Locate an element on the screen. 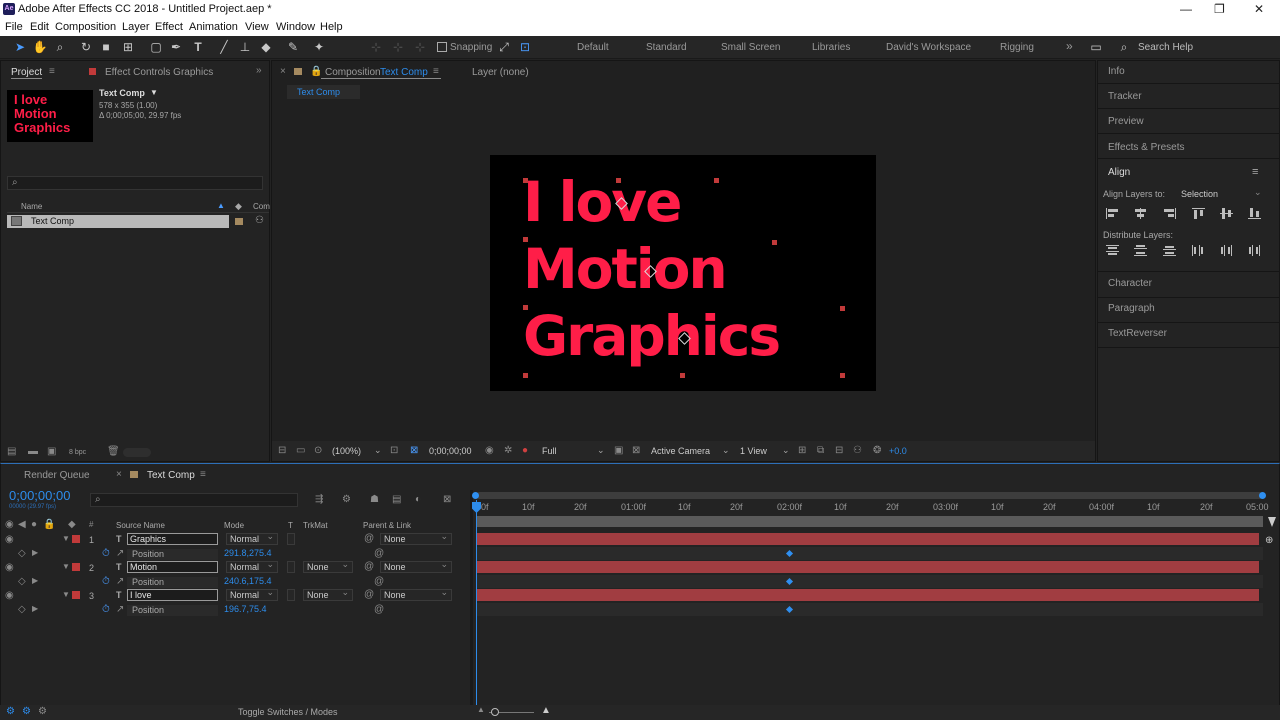  tab-composition-name: Text Comp is located at coordinates (404, 72).